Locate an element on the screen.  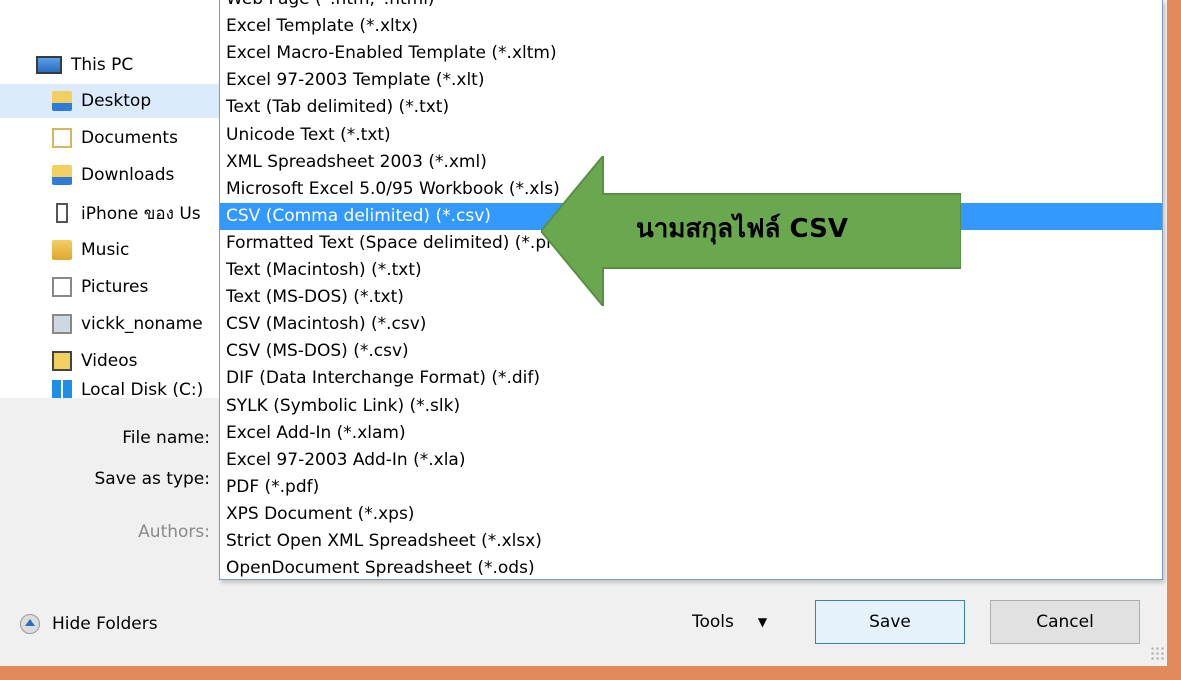
nav-item-videos: Videos is located at coordinates (136, 361).